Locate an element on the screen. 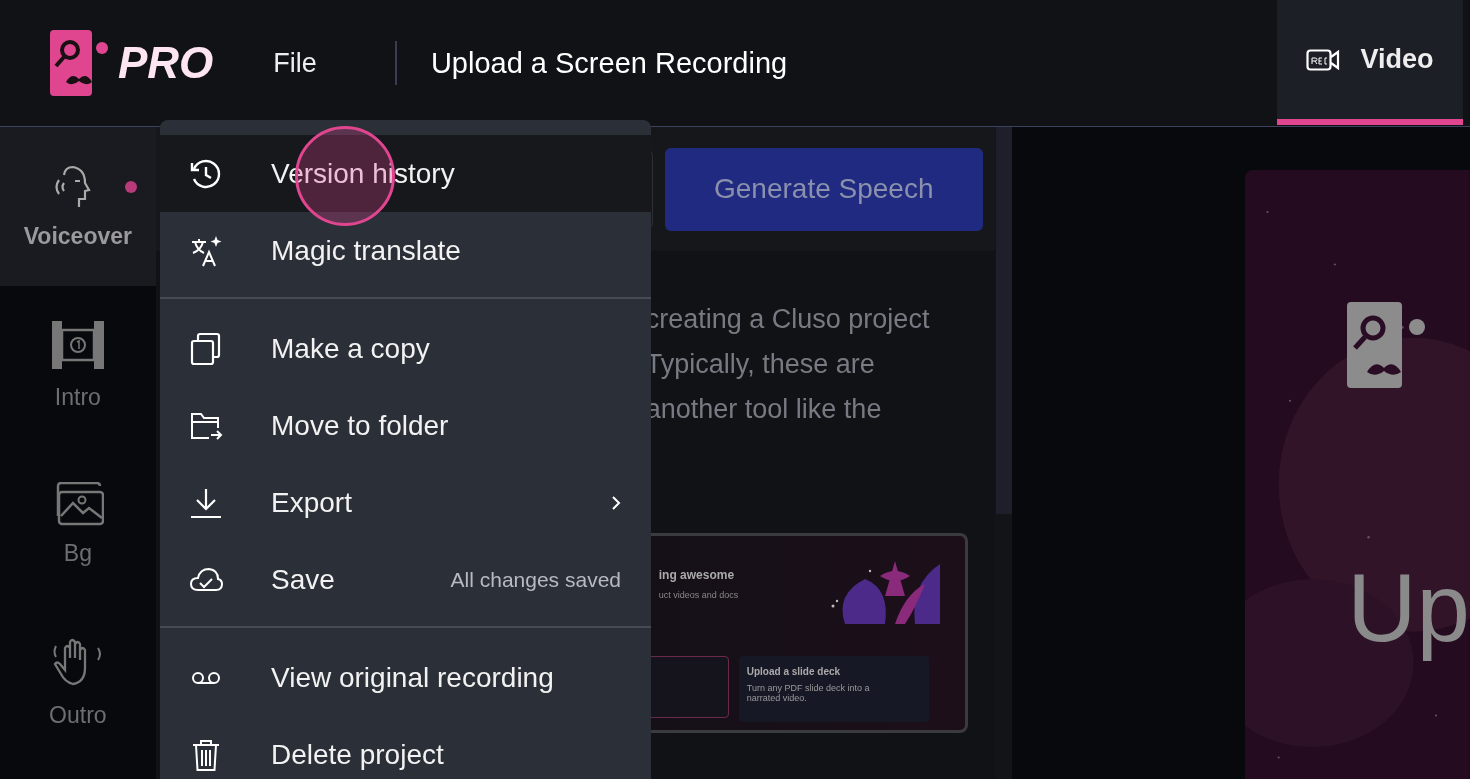 The width and height of the screenshot is (1470, 779). scrollbar-thumb is located at coordinates (1003, 320).